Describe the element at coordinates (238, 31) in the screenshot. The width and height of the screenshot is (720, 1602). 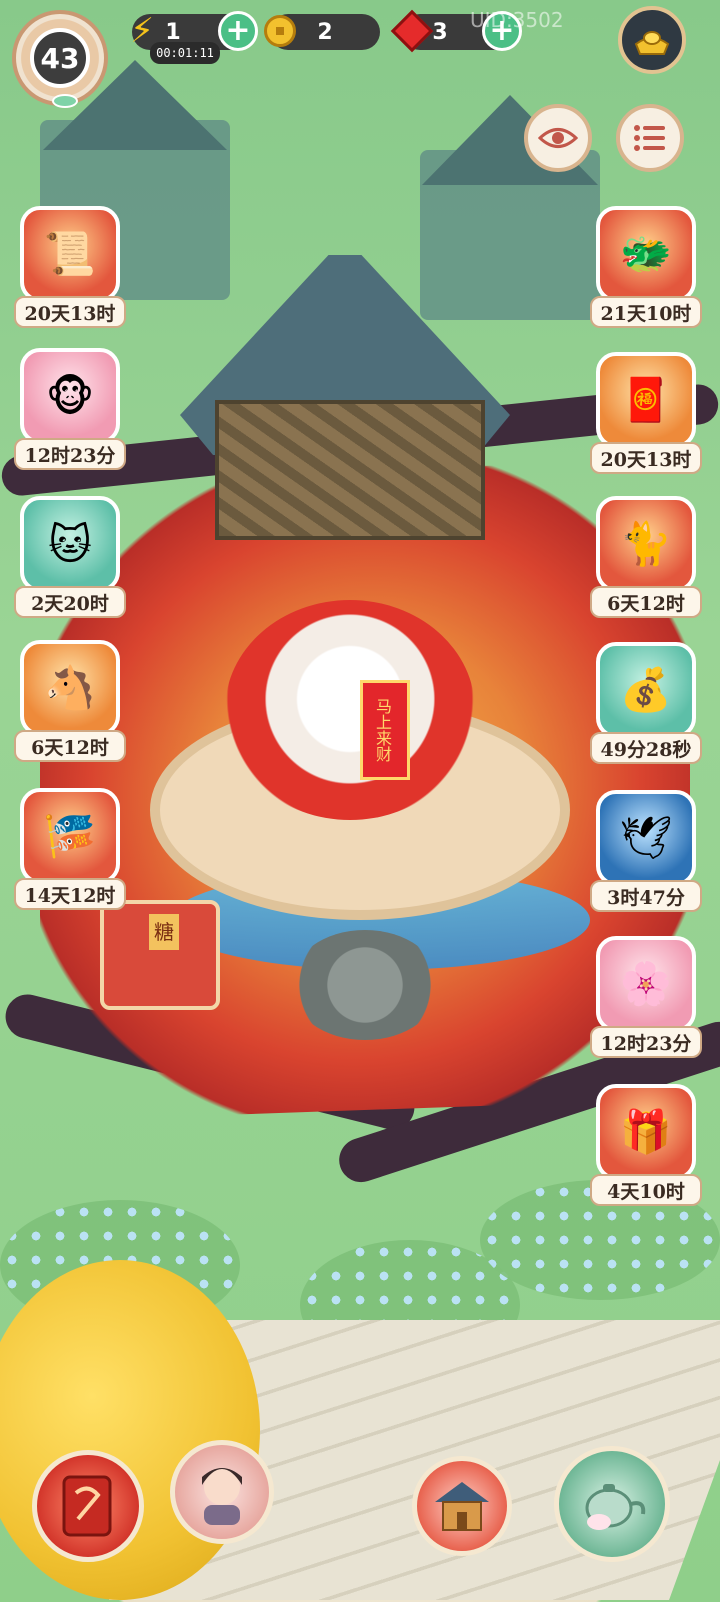
I see `add-energy-button: +` at that location.